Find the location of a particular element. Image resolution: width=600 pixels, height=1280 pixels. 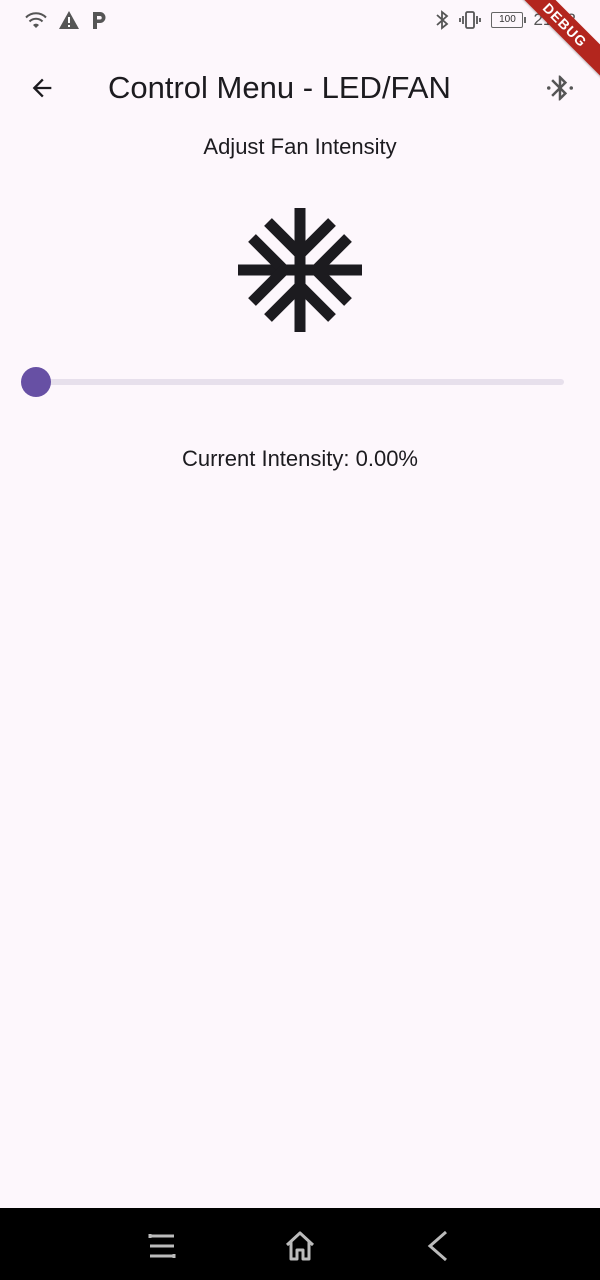

vibrate-icon is located at coordinates (470, 20).